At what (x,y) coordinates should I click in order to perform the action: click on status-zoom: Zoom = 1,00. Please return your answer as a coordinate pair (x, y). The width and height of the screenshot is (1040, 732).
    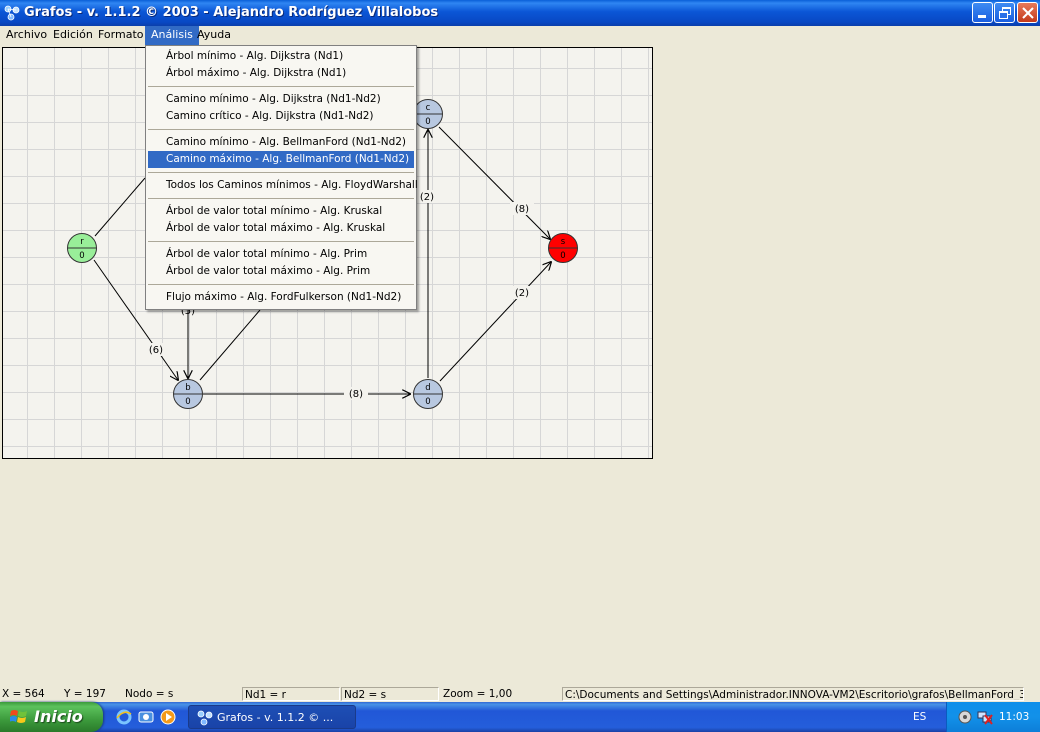
    Looking at the image, I should click on (478, 694).